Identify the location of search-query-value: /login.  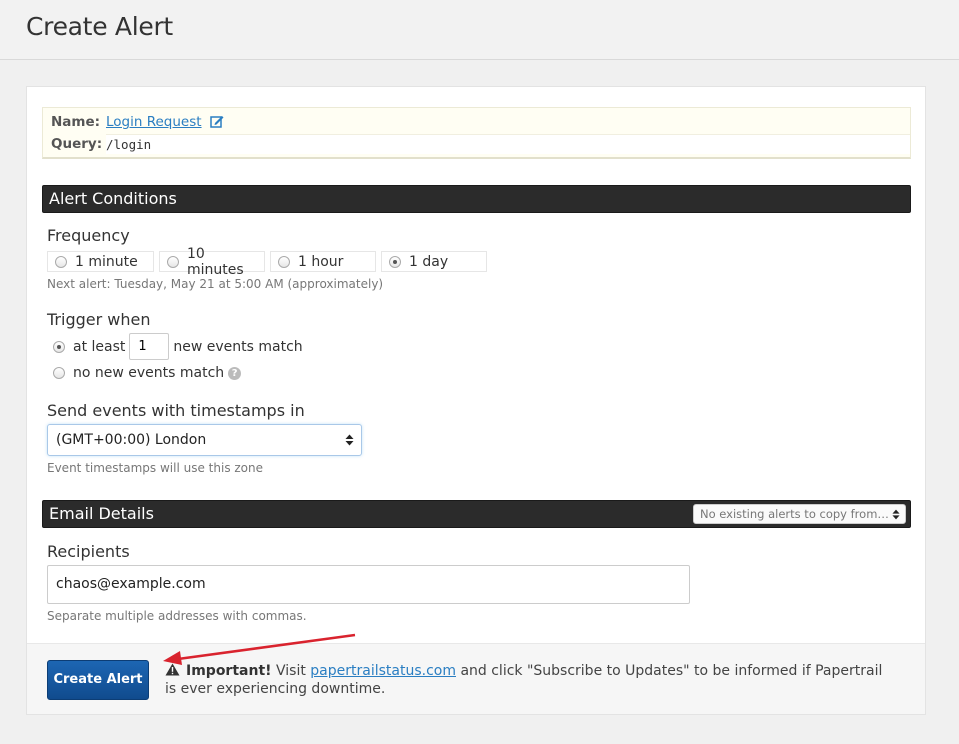
(508, 144).